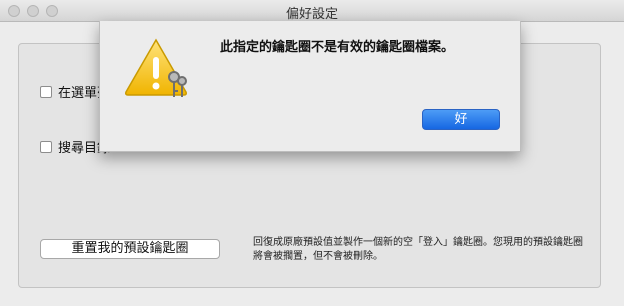 This screenshot has width=624, height=306. I want to click on reset-description-line2: 將會被擱置，但不會被刪除。, so click(318, 256).